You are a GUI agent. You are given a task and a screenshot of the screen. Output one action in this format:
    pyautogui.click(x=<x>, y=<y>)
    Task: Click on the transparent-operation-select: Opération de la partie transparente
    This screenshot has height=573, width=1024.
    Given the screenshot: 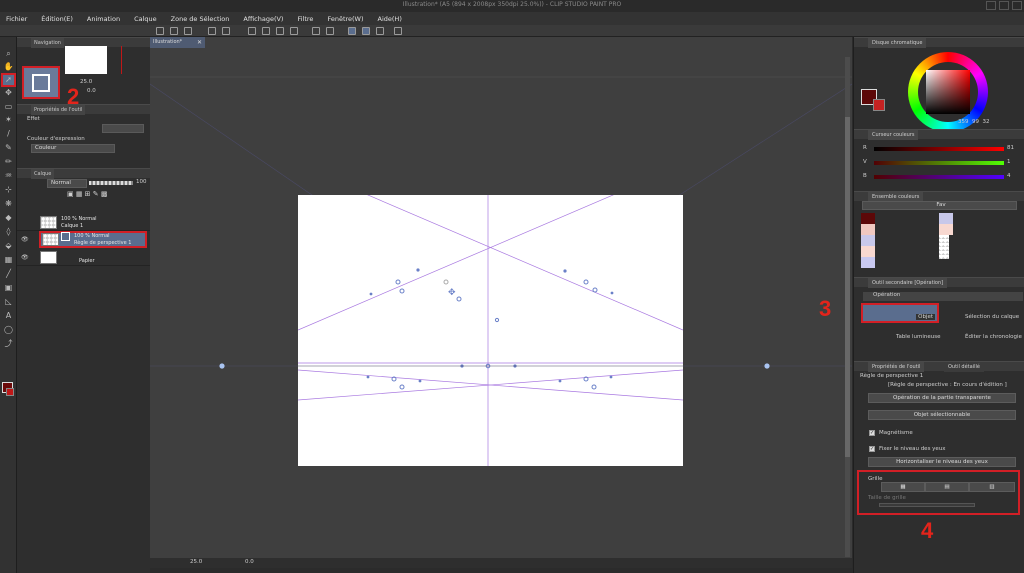 What is the action you would take?
    pyautogui.click(x=942, y=398)
    